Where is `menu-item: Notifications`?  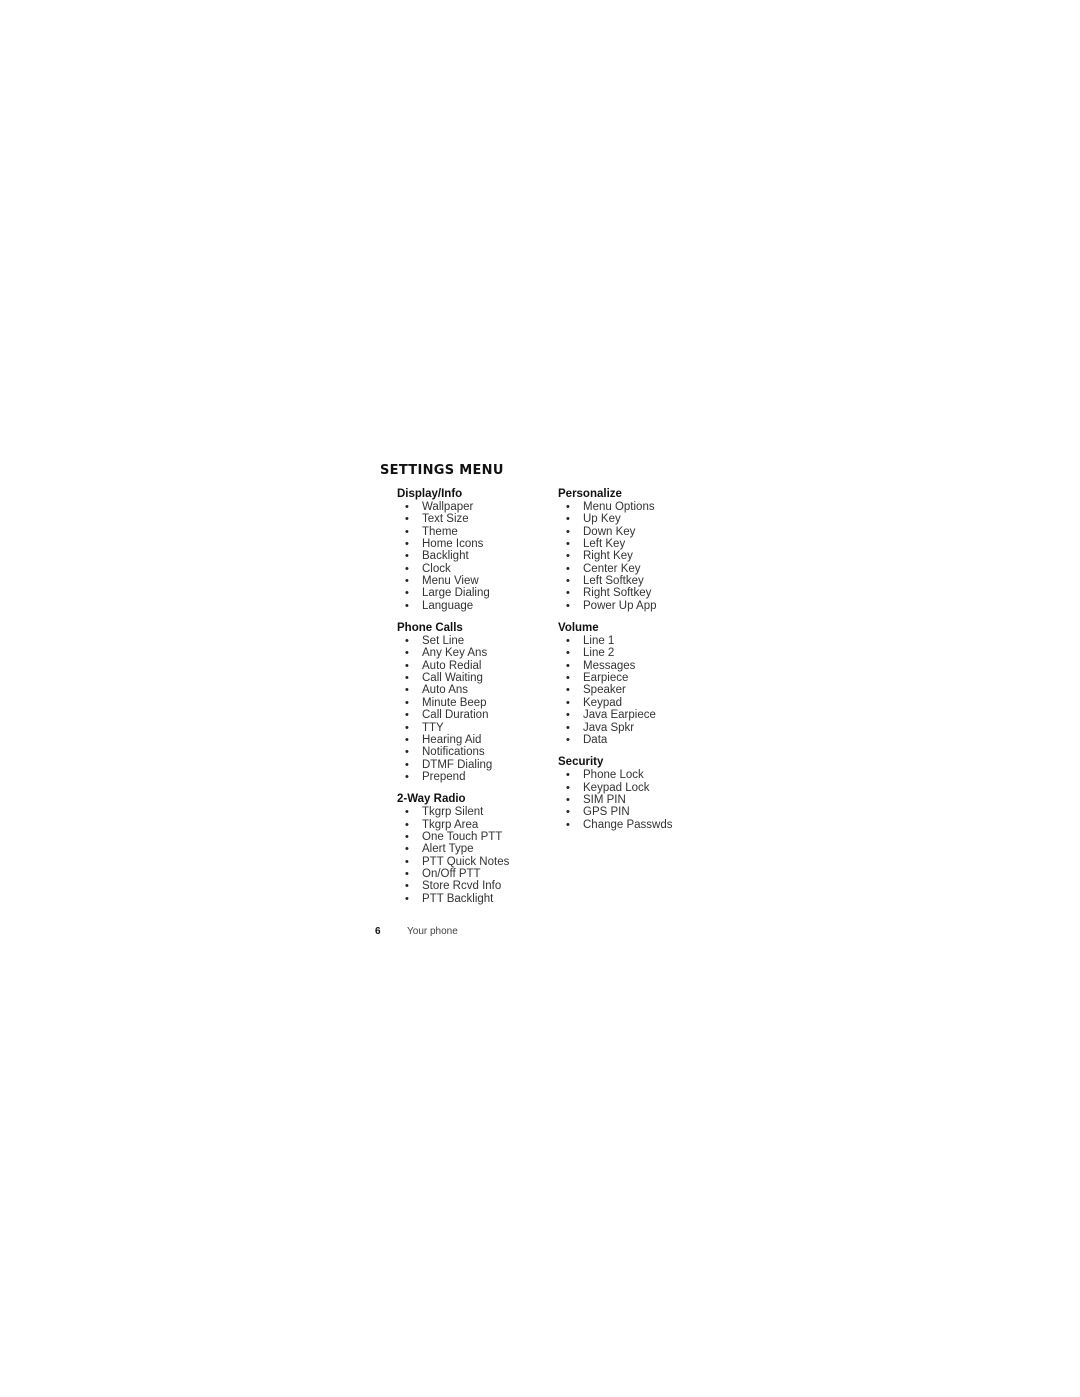 menu-item: Notifications is located at coordinates (453, 752).